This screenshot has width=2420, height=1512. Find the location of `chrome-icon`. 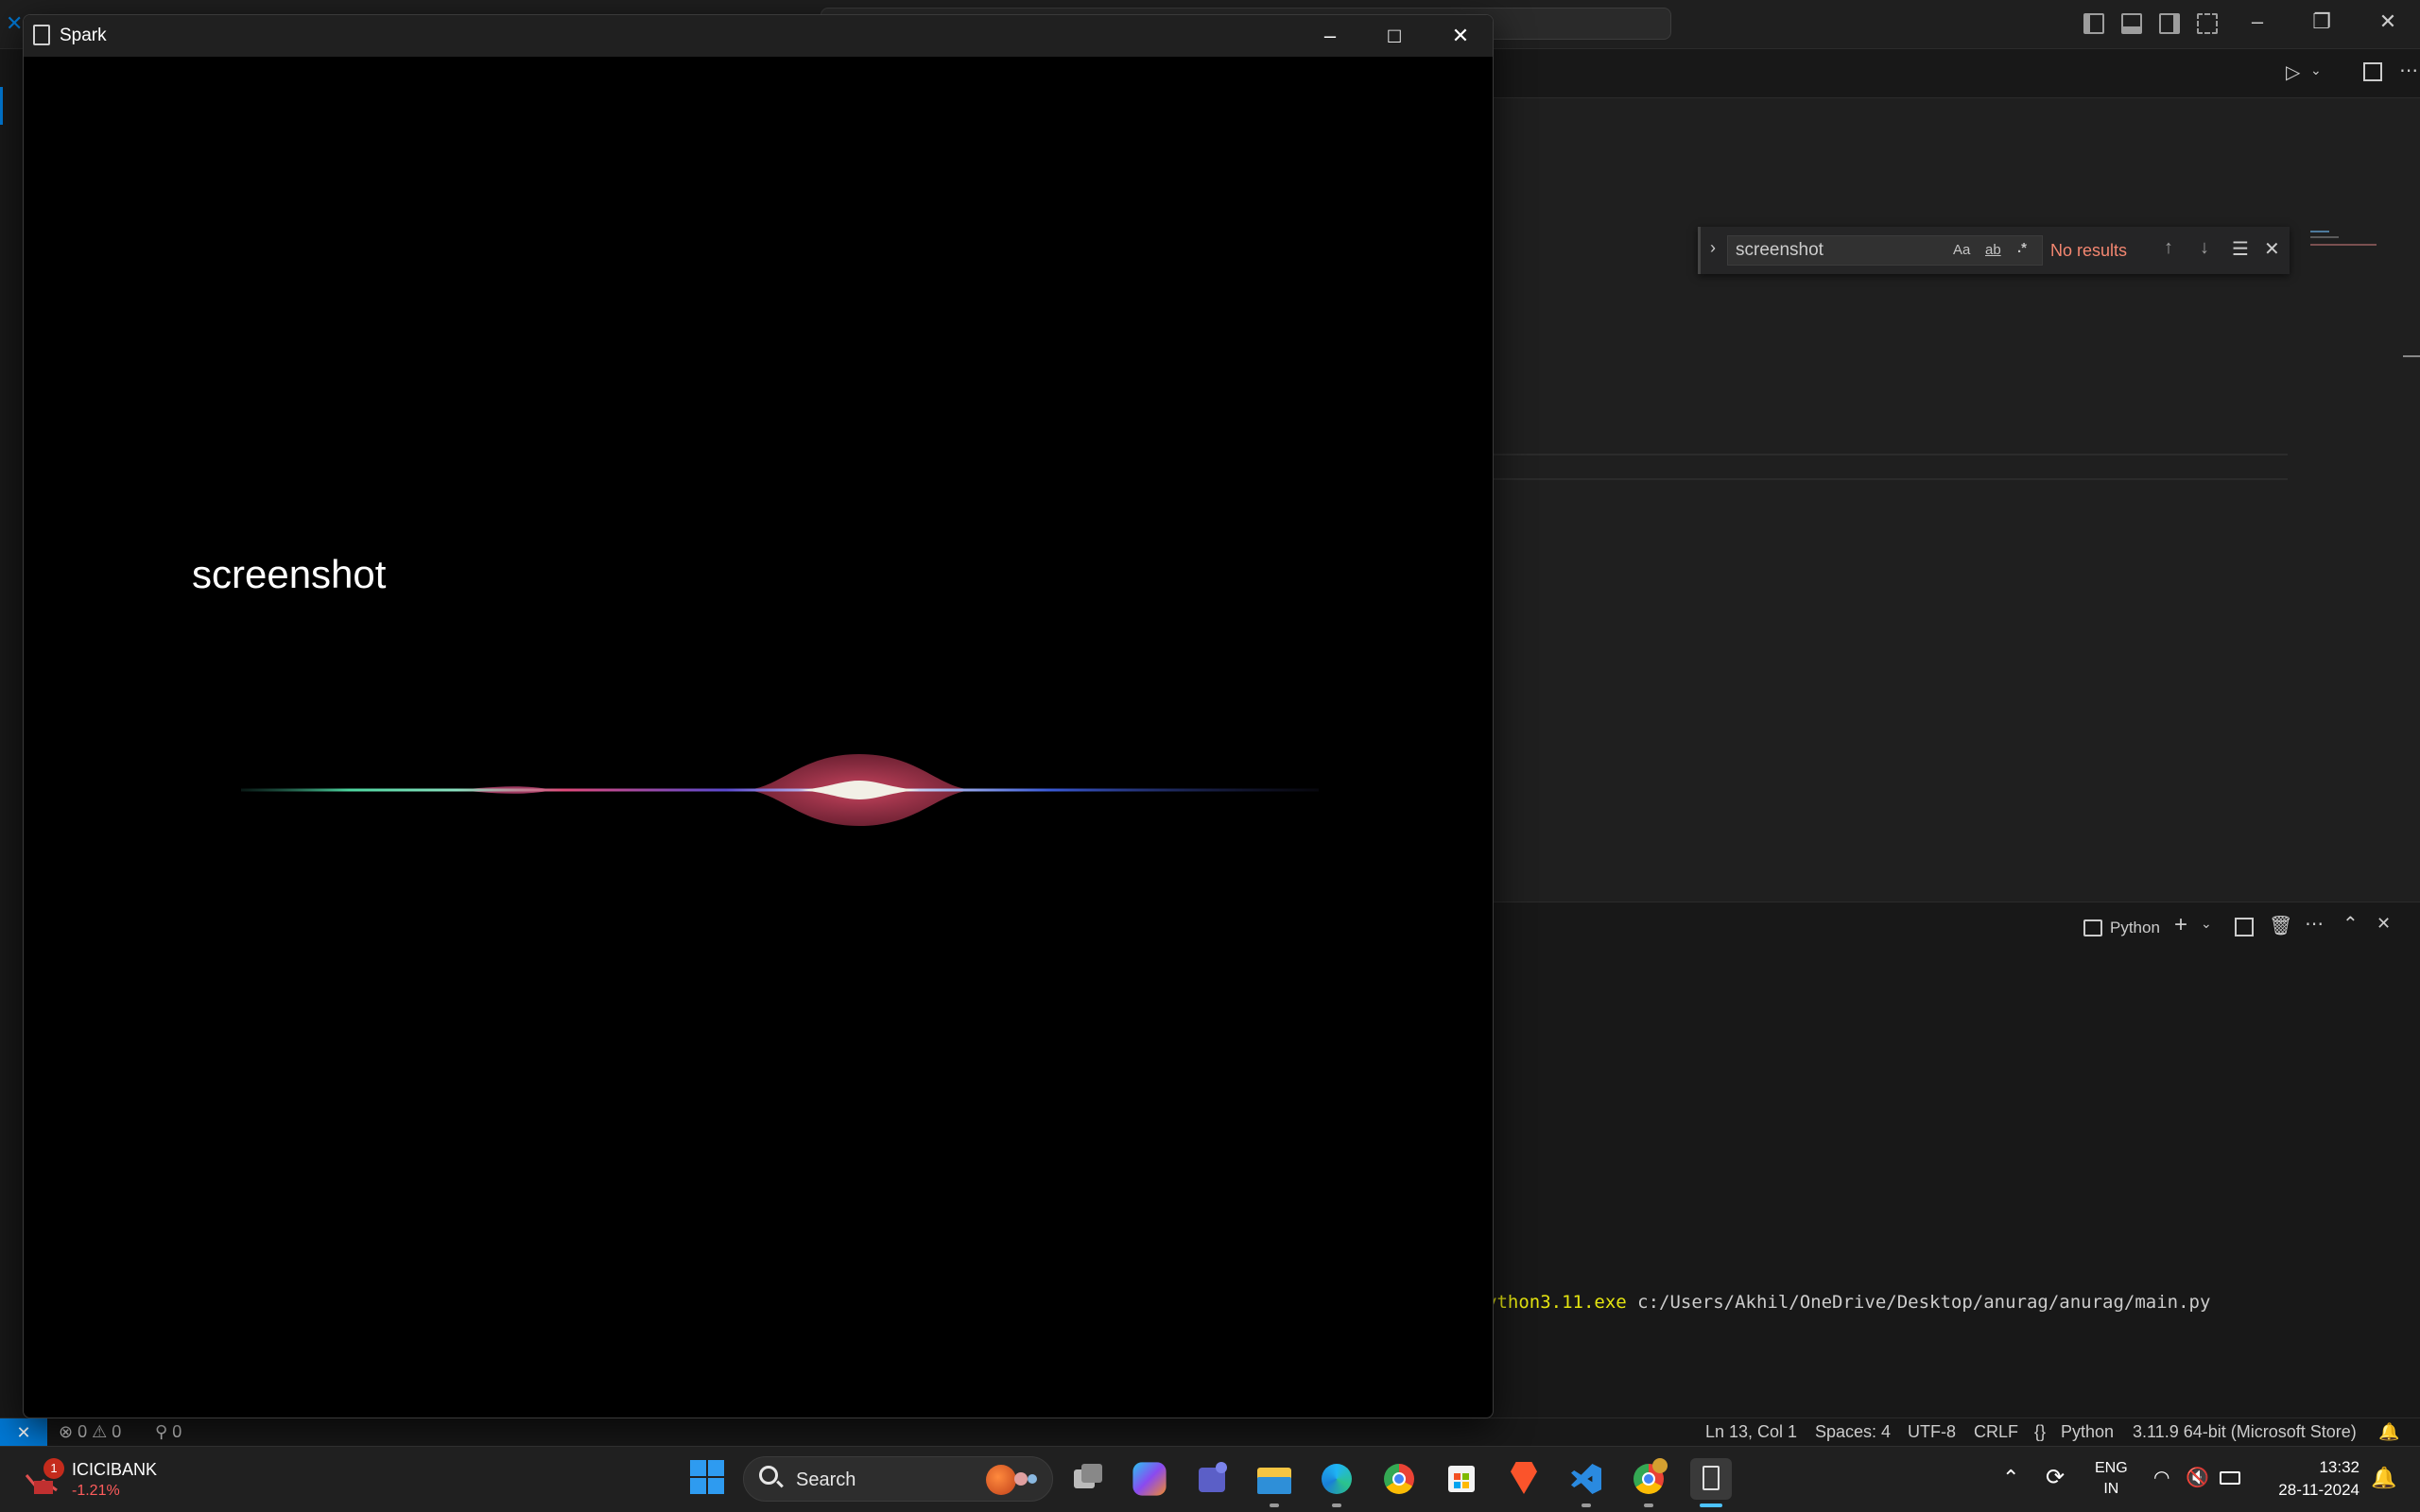

chrome-icon is located at coordinates (1399, 1479).